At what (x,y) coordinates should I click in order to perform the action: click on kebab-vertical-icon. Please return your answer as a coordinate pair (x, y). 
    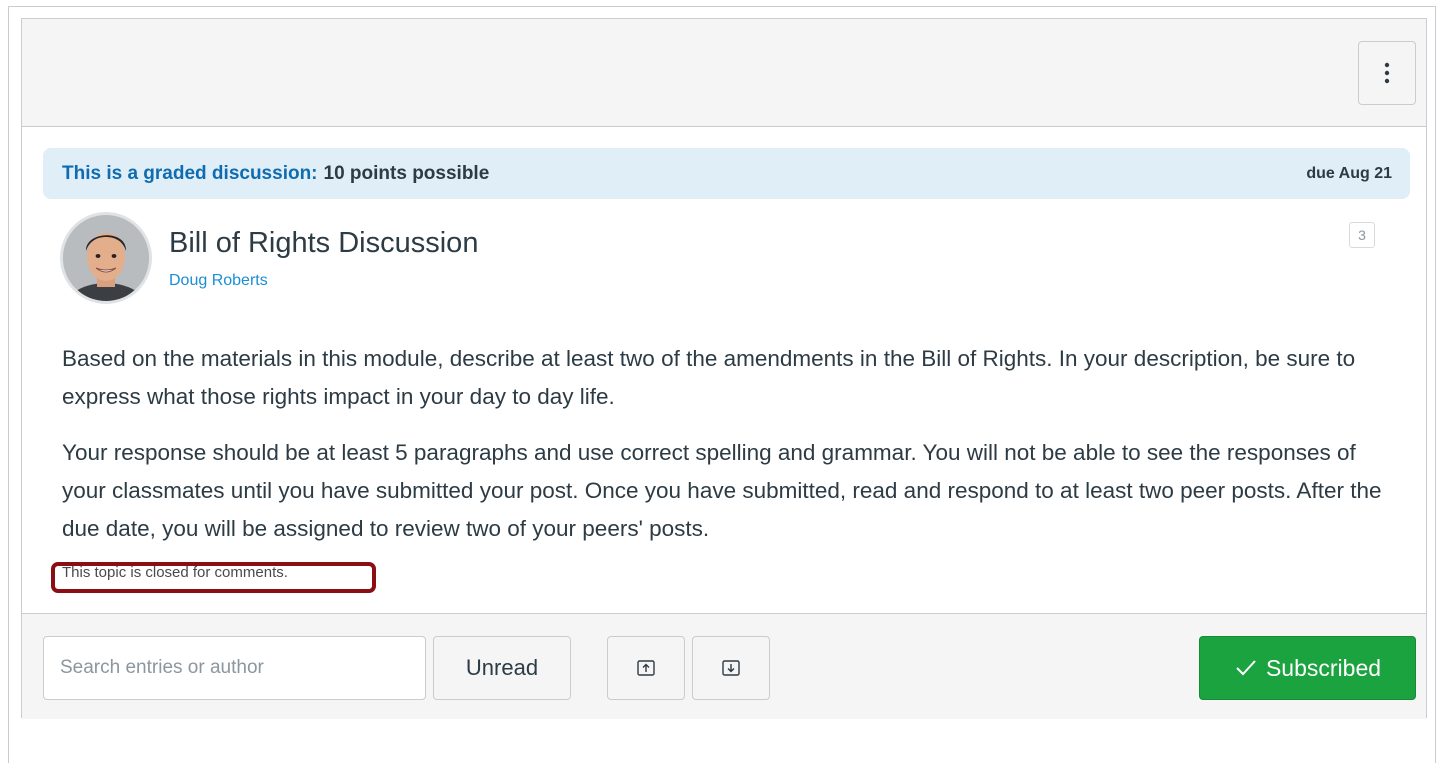
    Looking at the image, I should click on (1387, 73).